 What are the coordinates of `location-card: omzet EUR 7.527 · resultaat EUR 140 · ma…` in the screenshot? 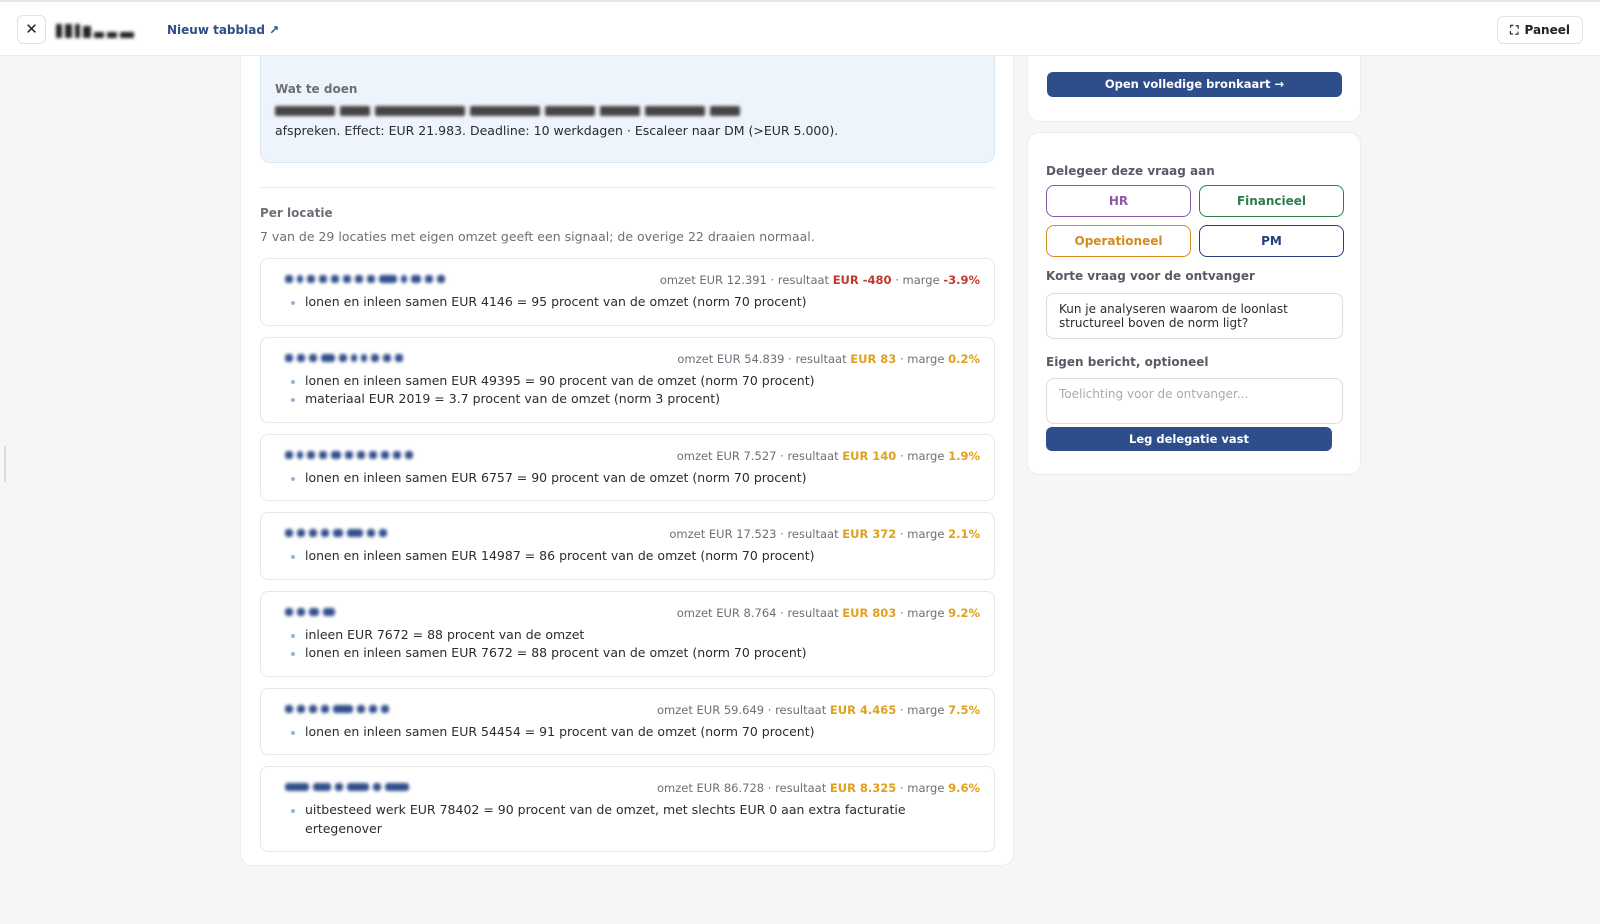 It's located at (627, 467).